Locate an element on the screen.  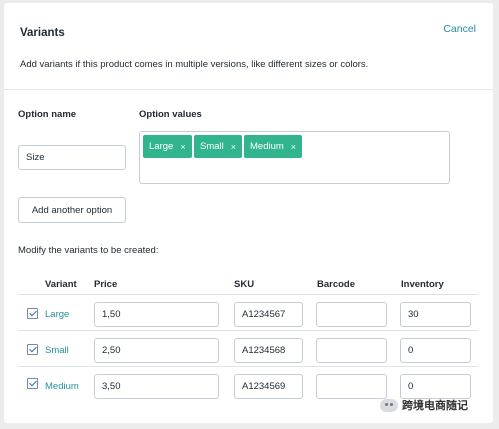
option-value-label: Small is located at coordinates (212, 146).